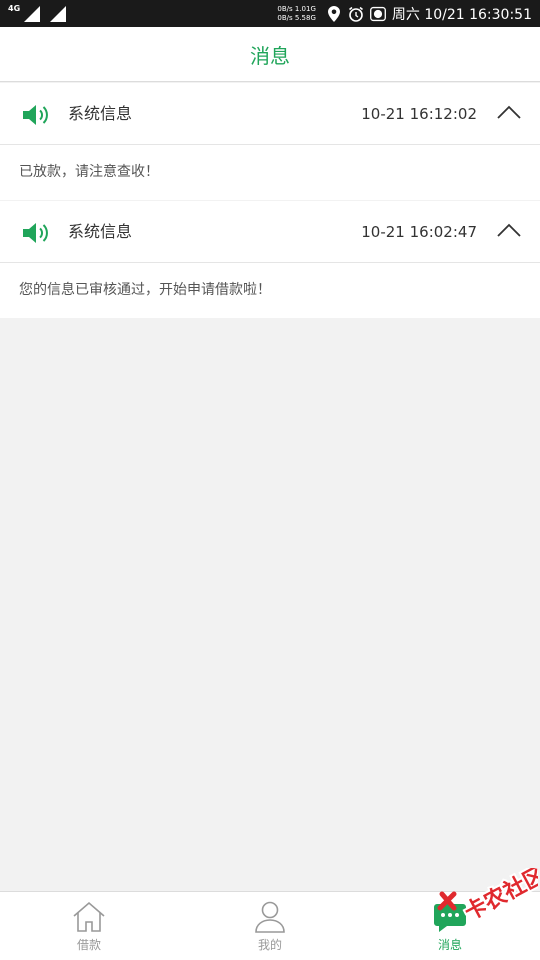 The width and height of the screenshot is (540, 960). I want to click on speed-up: 0B/s 1.01G, so click(296, 8).